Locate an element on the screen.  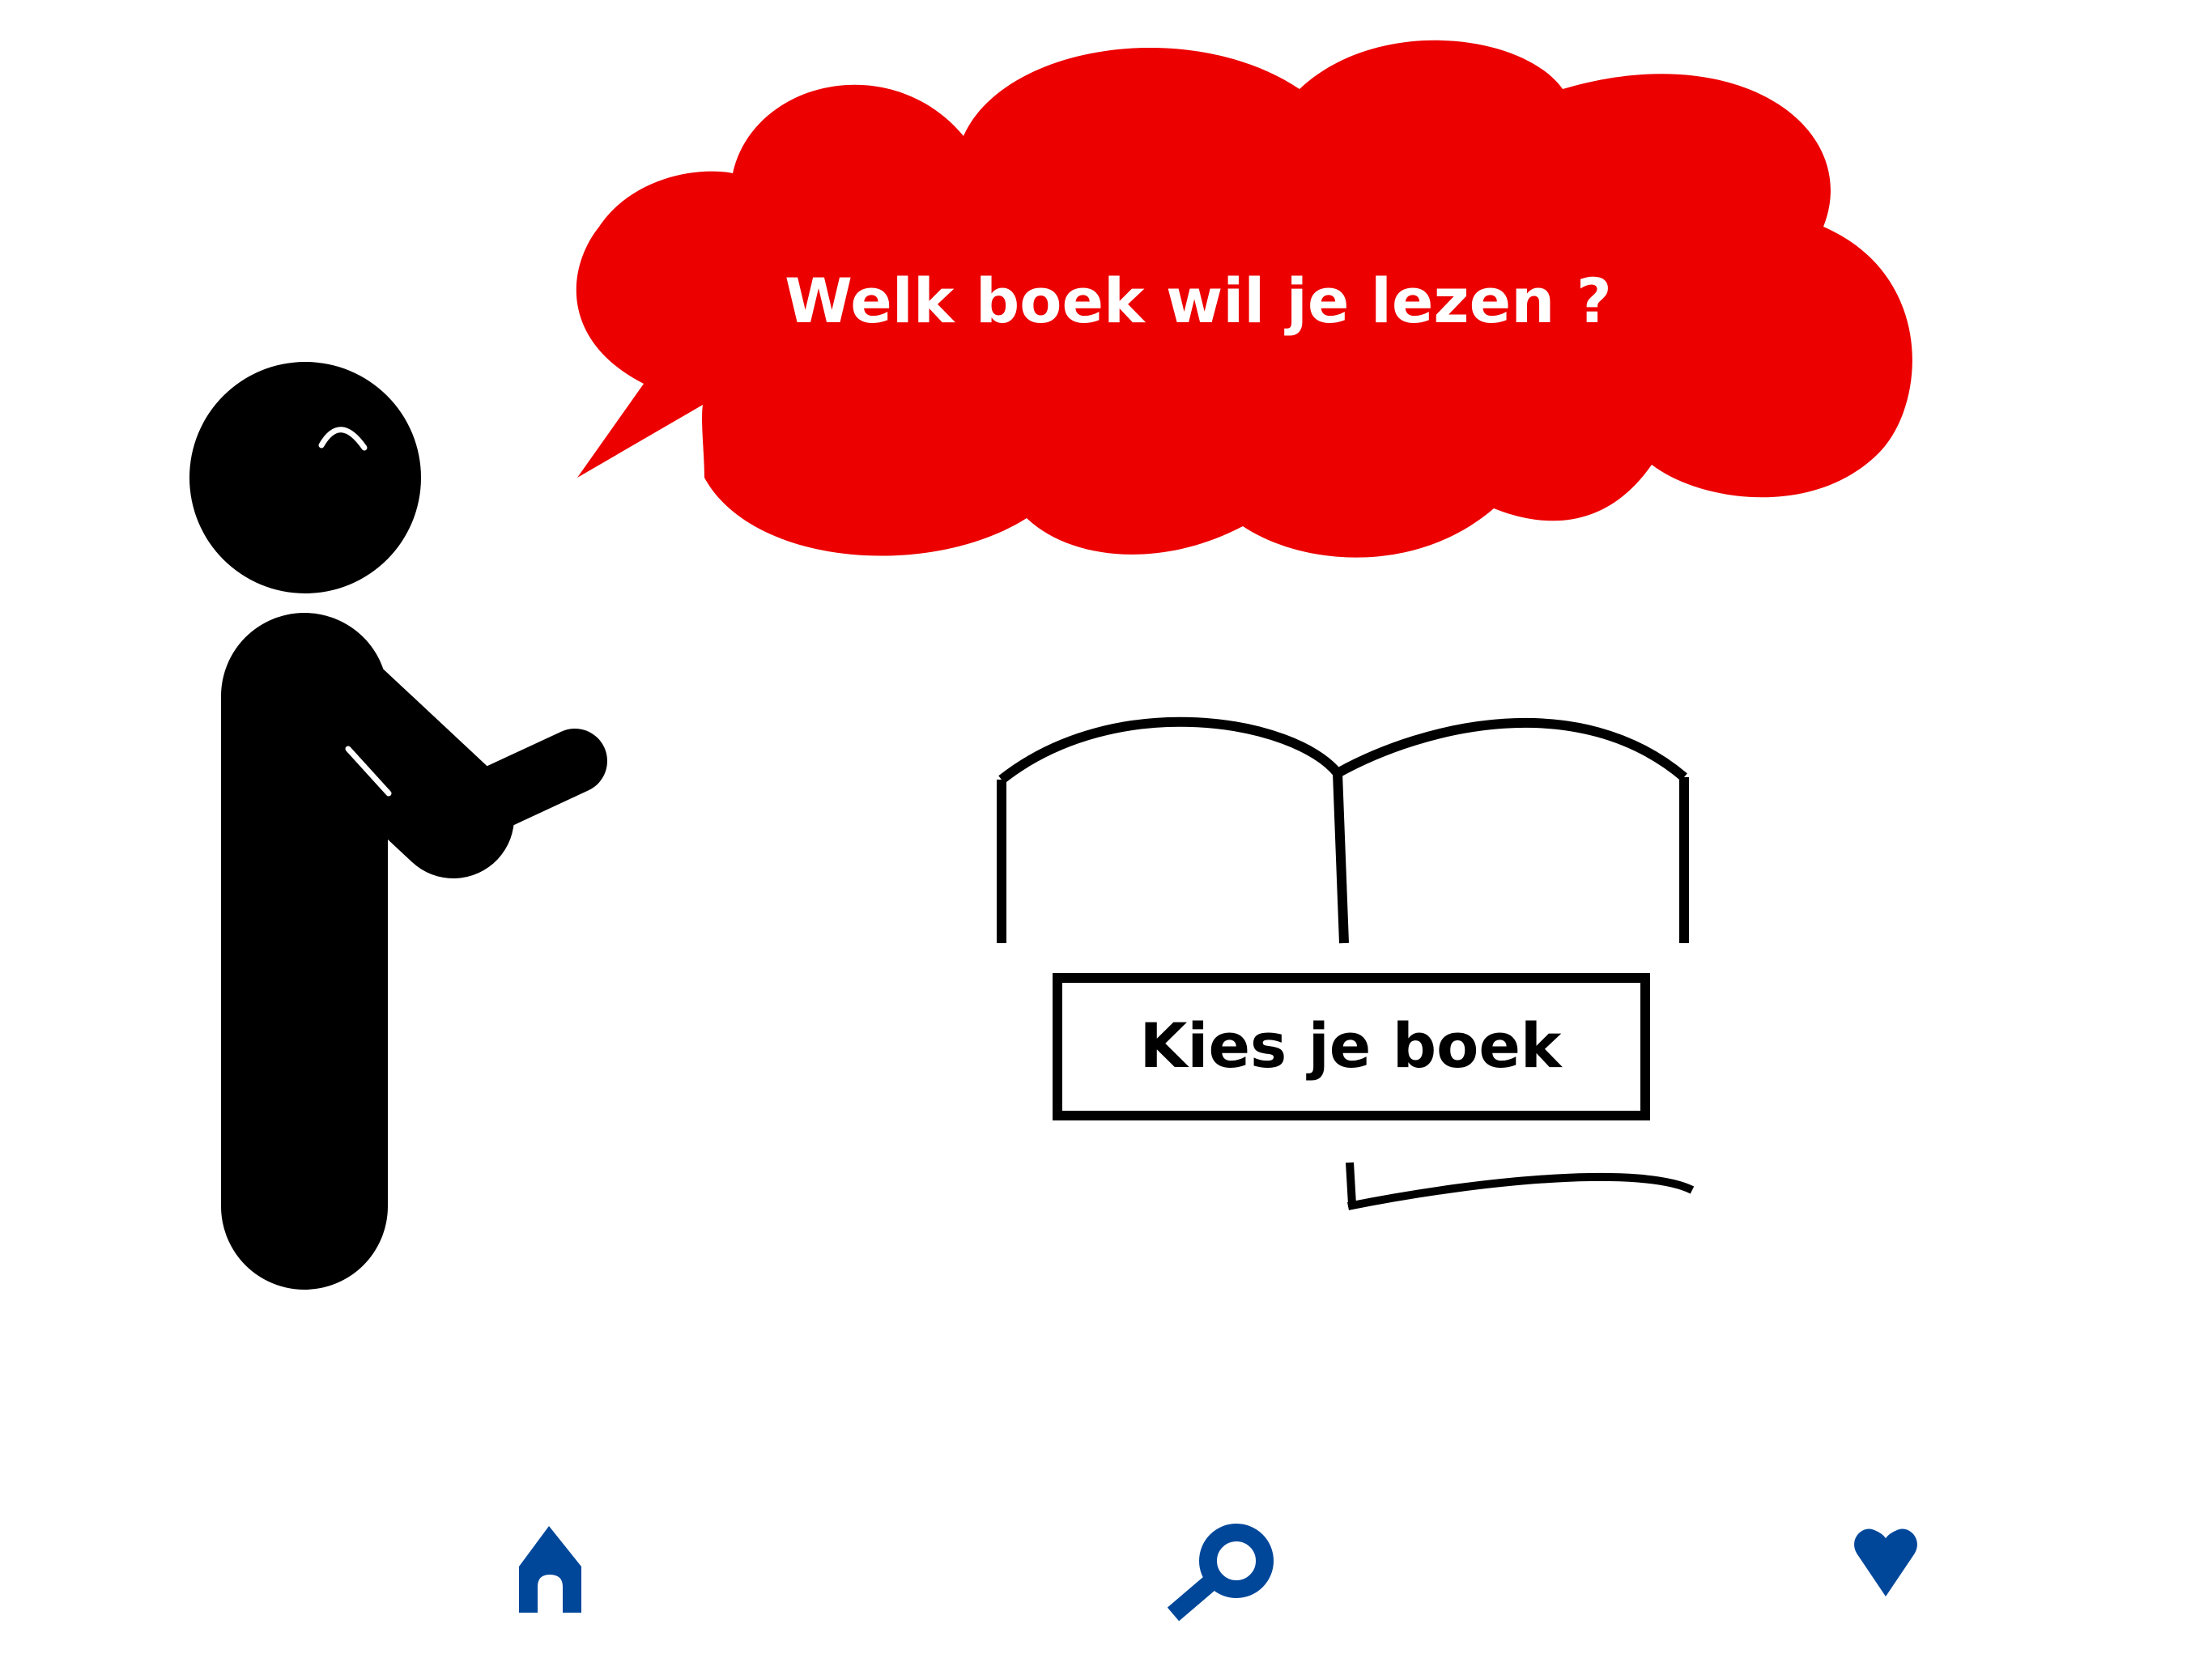
book-left-page-top is located at coordinates (1170, 750).